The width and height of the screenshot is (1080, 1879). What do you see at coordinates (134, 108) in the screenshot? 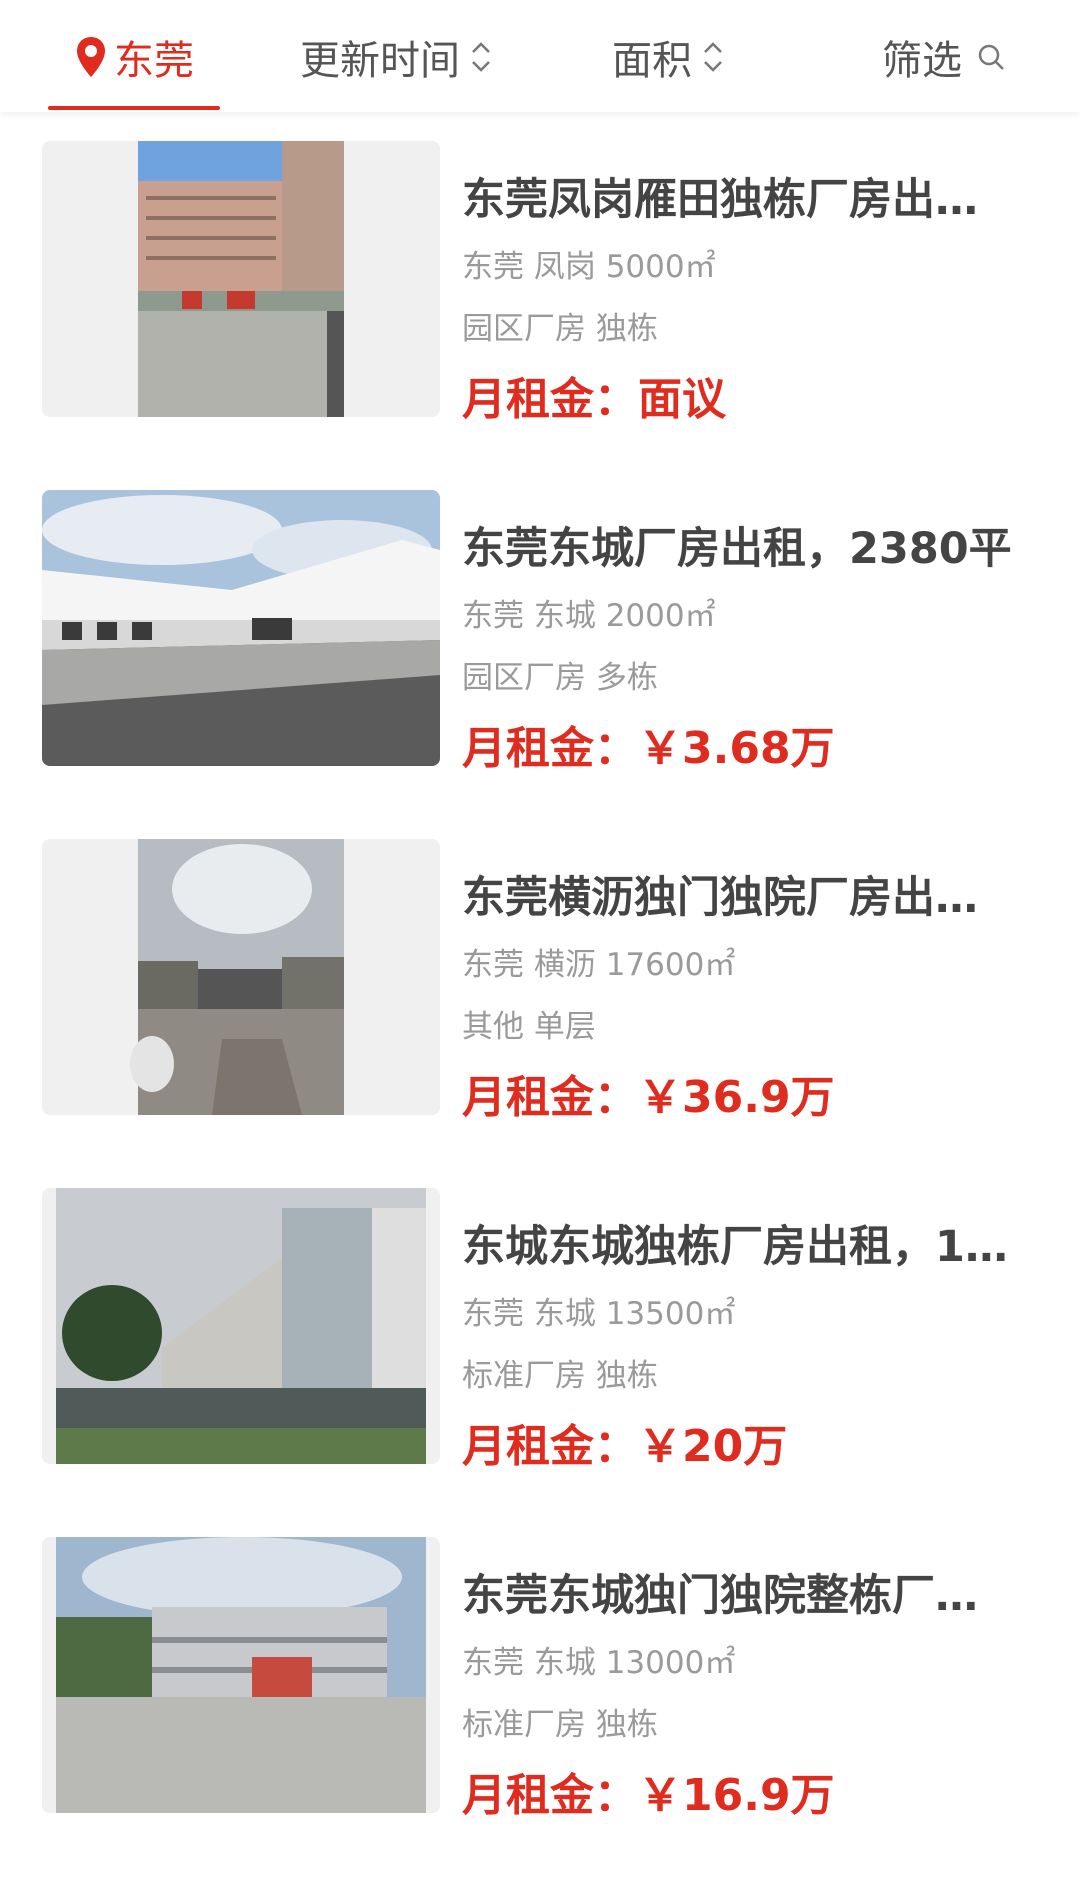
I see `active-tab-indicator` at bounding box center [134, 108].